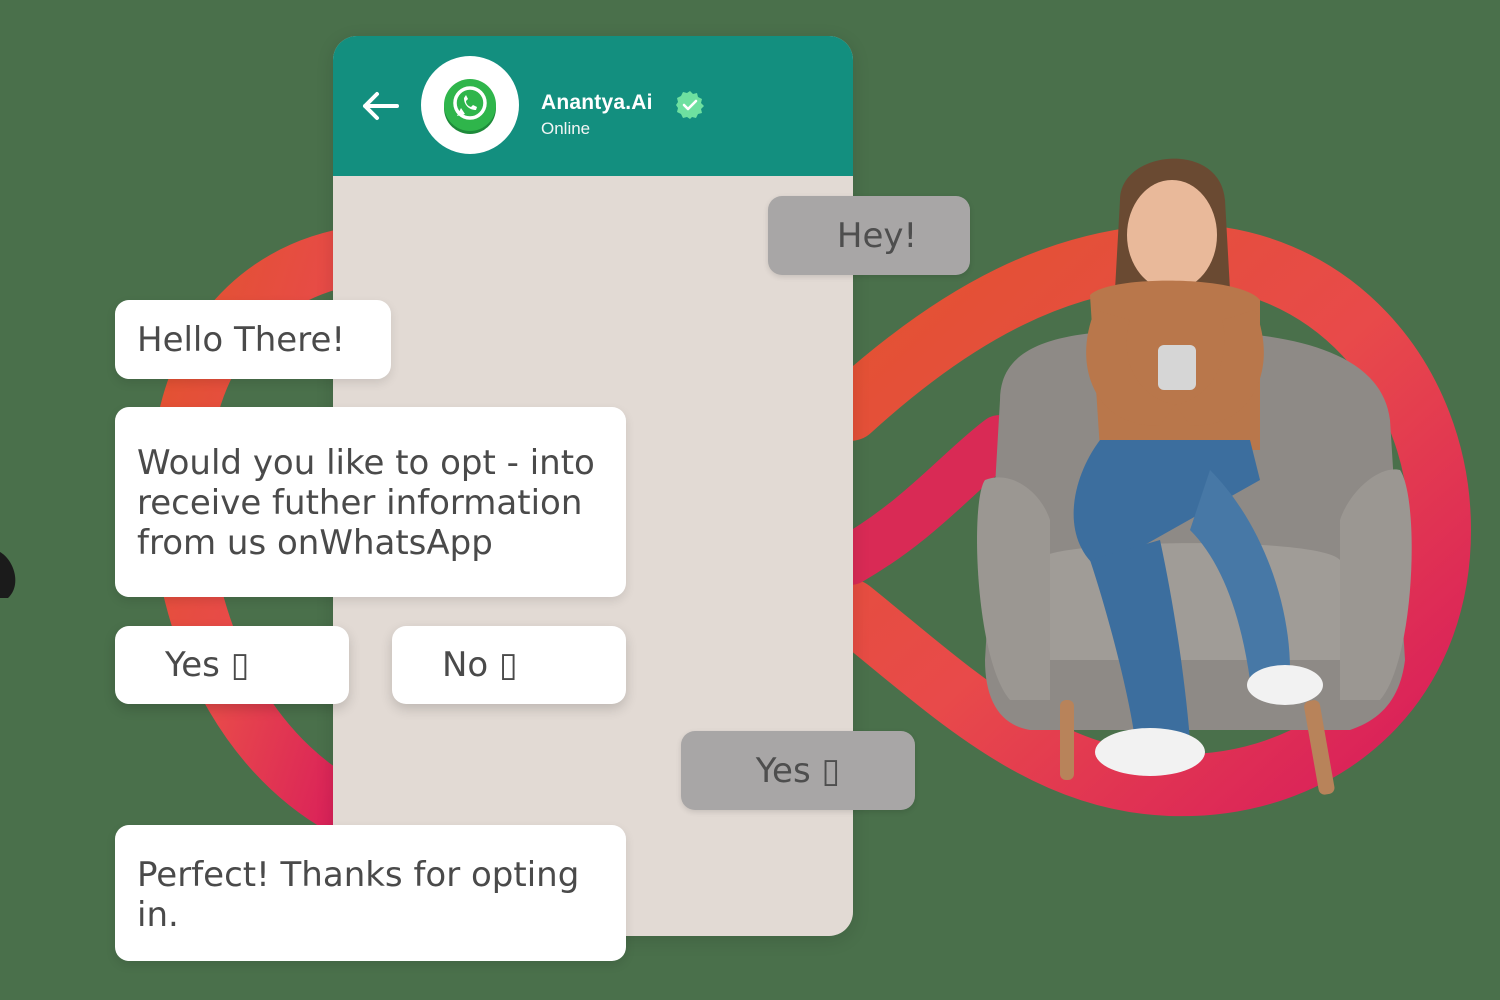 This screenshot has width=1500, height=1000. Describe the element at coordinates (597, 102) in the screenshot. I see `contact-name: Anantya.Ai` at that location.